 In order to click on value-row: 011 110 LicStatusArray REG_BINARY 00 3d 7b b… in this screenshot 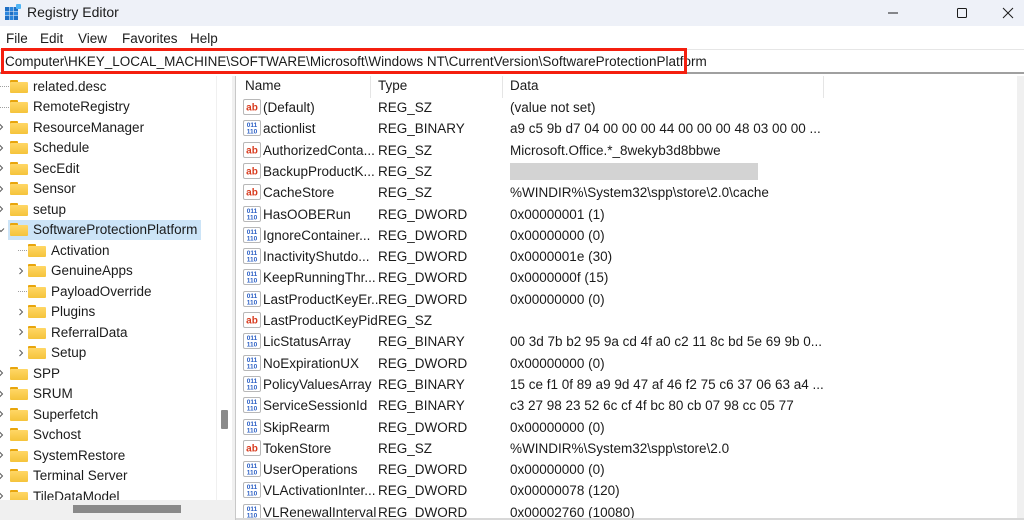, I will do `click(626, 341)`.